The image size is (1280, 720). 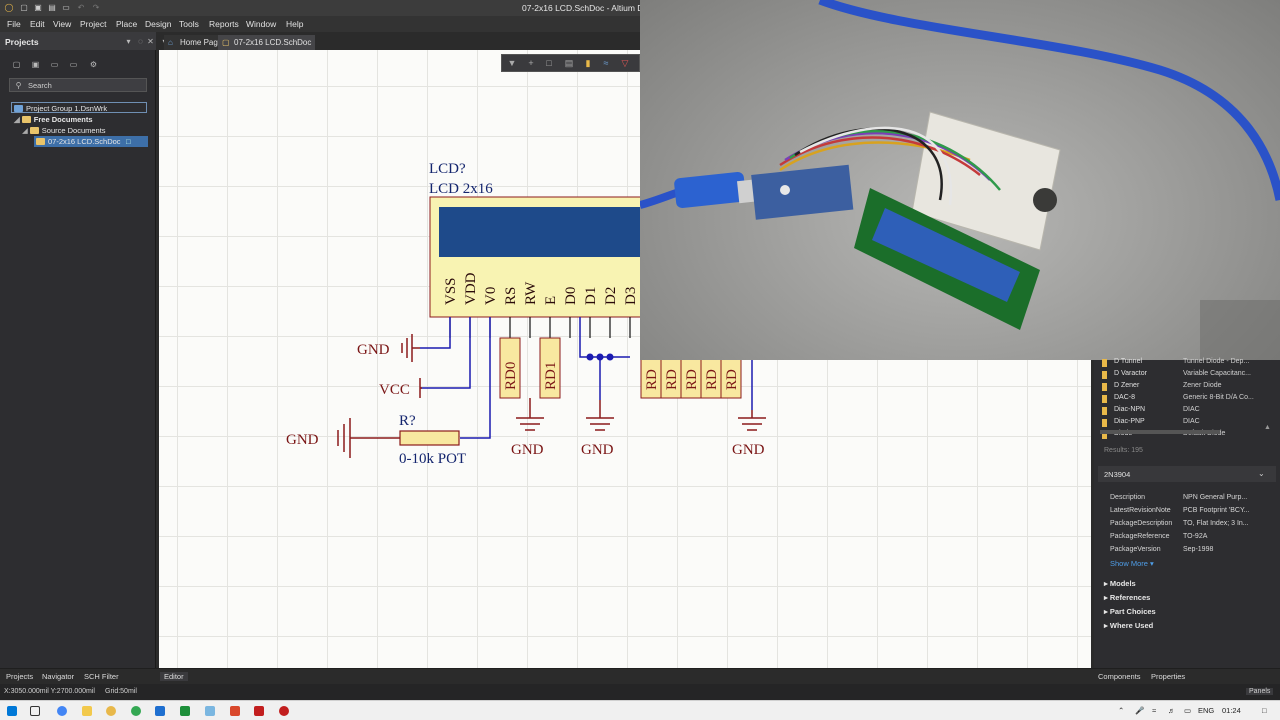 What do you see at coordinates (1121, 710) in the screenshot?
I see `tray-chevron-icon: ⌃` at bounding box center [1121, 710].